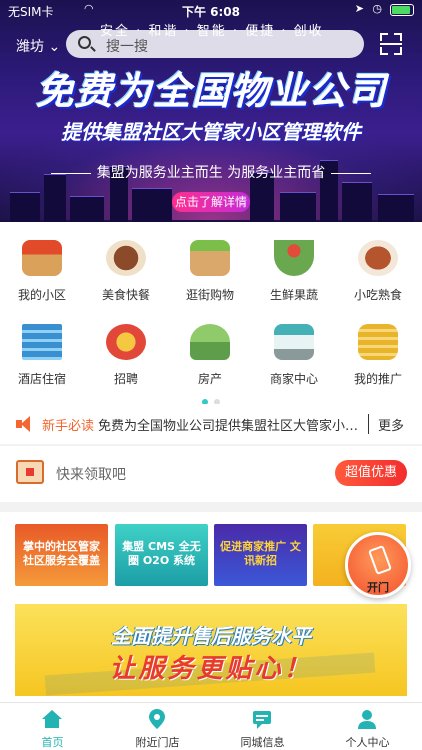 This screenshot has width=422, height=750. Describe the element at coordinates (377, 379) in the screenshot. I see `category-label: 我的推广` at that location.